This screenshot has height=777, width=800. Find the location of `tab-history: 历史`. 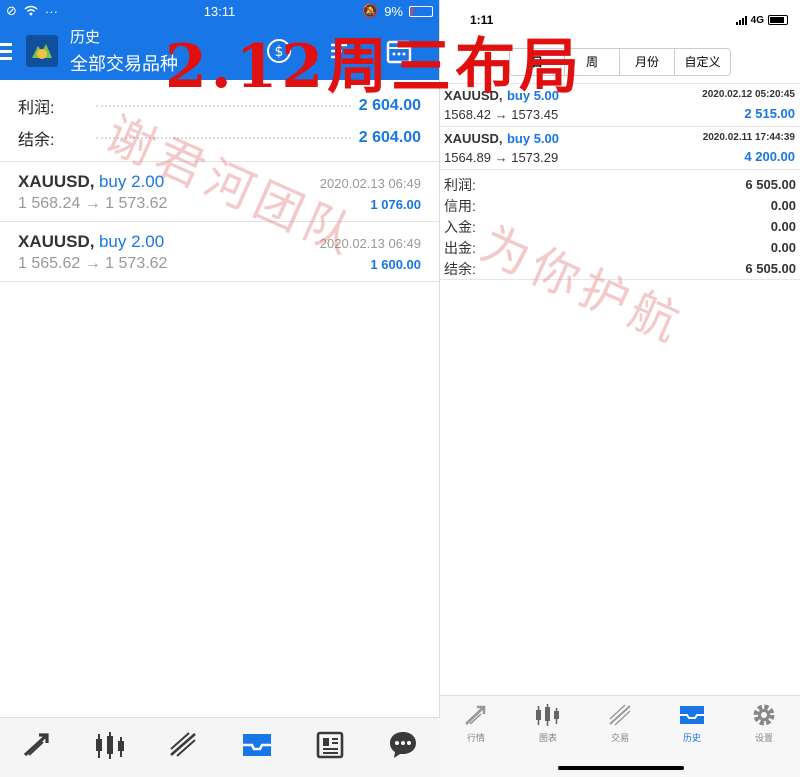

tab-history: 历史 is located at coordinates (692, 736).